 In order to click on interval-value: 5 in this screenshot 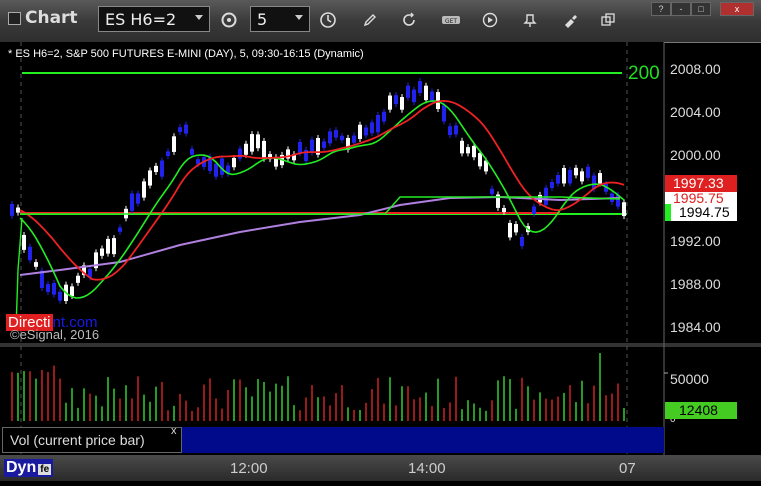, I will do `click(262, 19)`.